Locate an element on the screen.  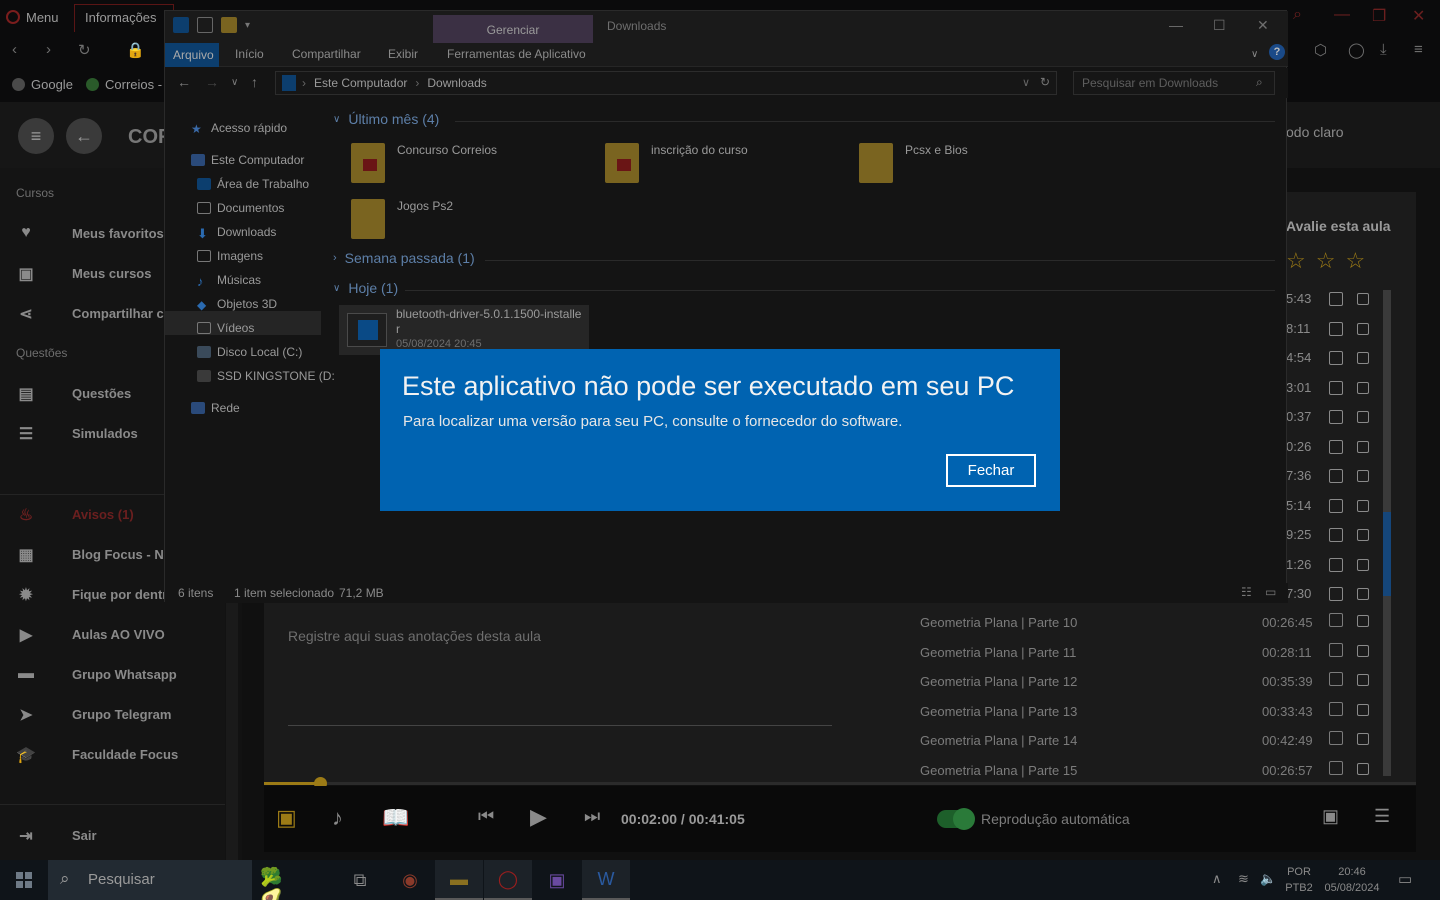
tab-exibir: Exibir is located at coordinates (403, 54).